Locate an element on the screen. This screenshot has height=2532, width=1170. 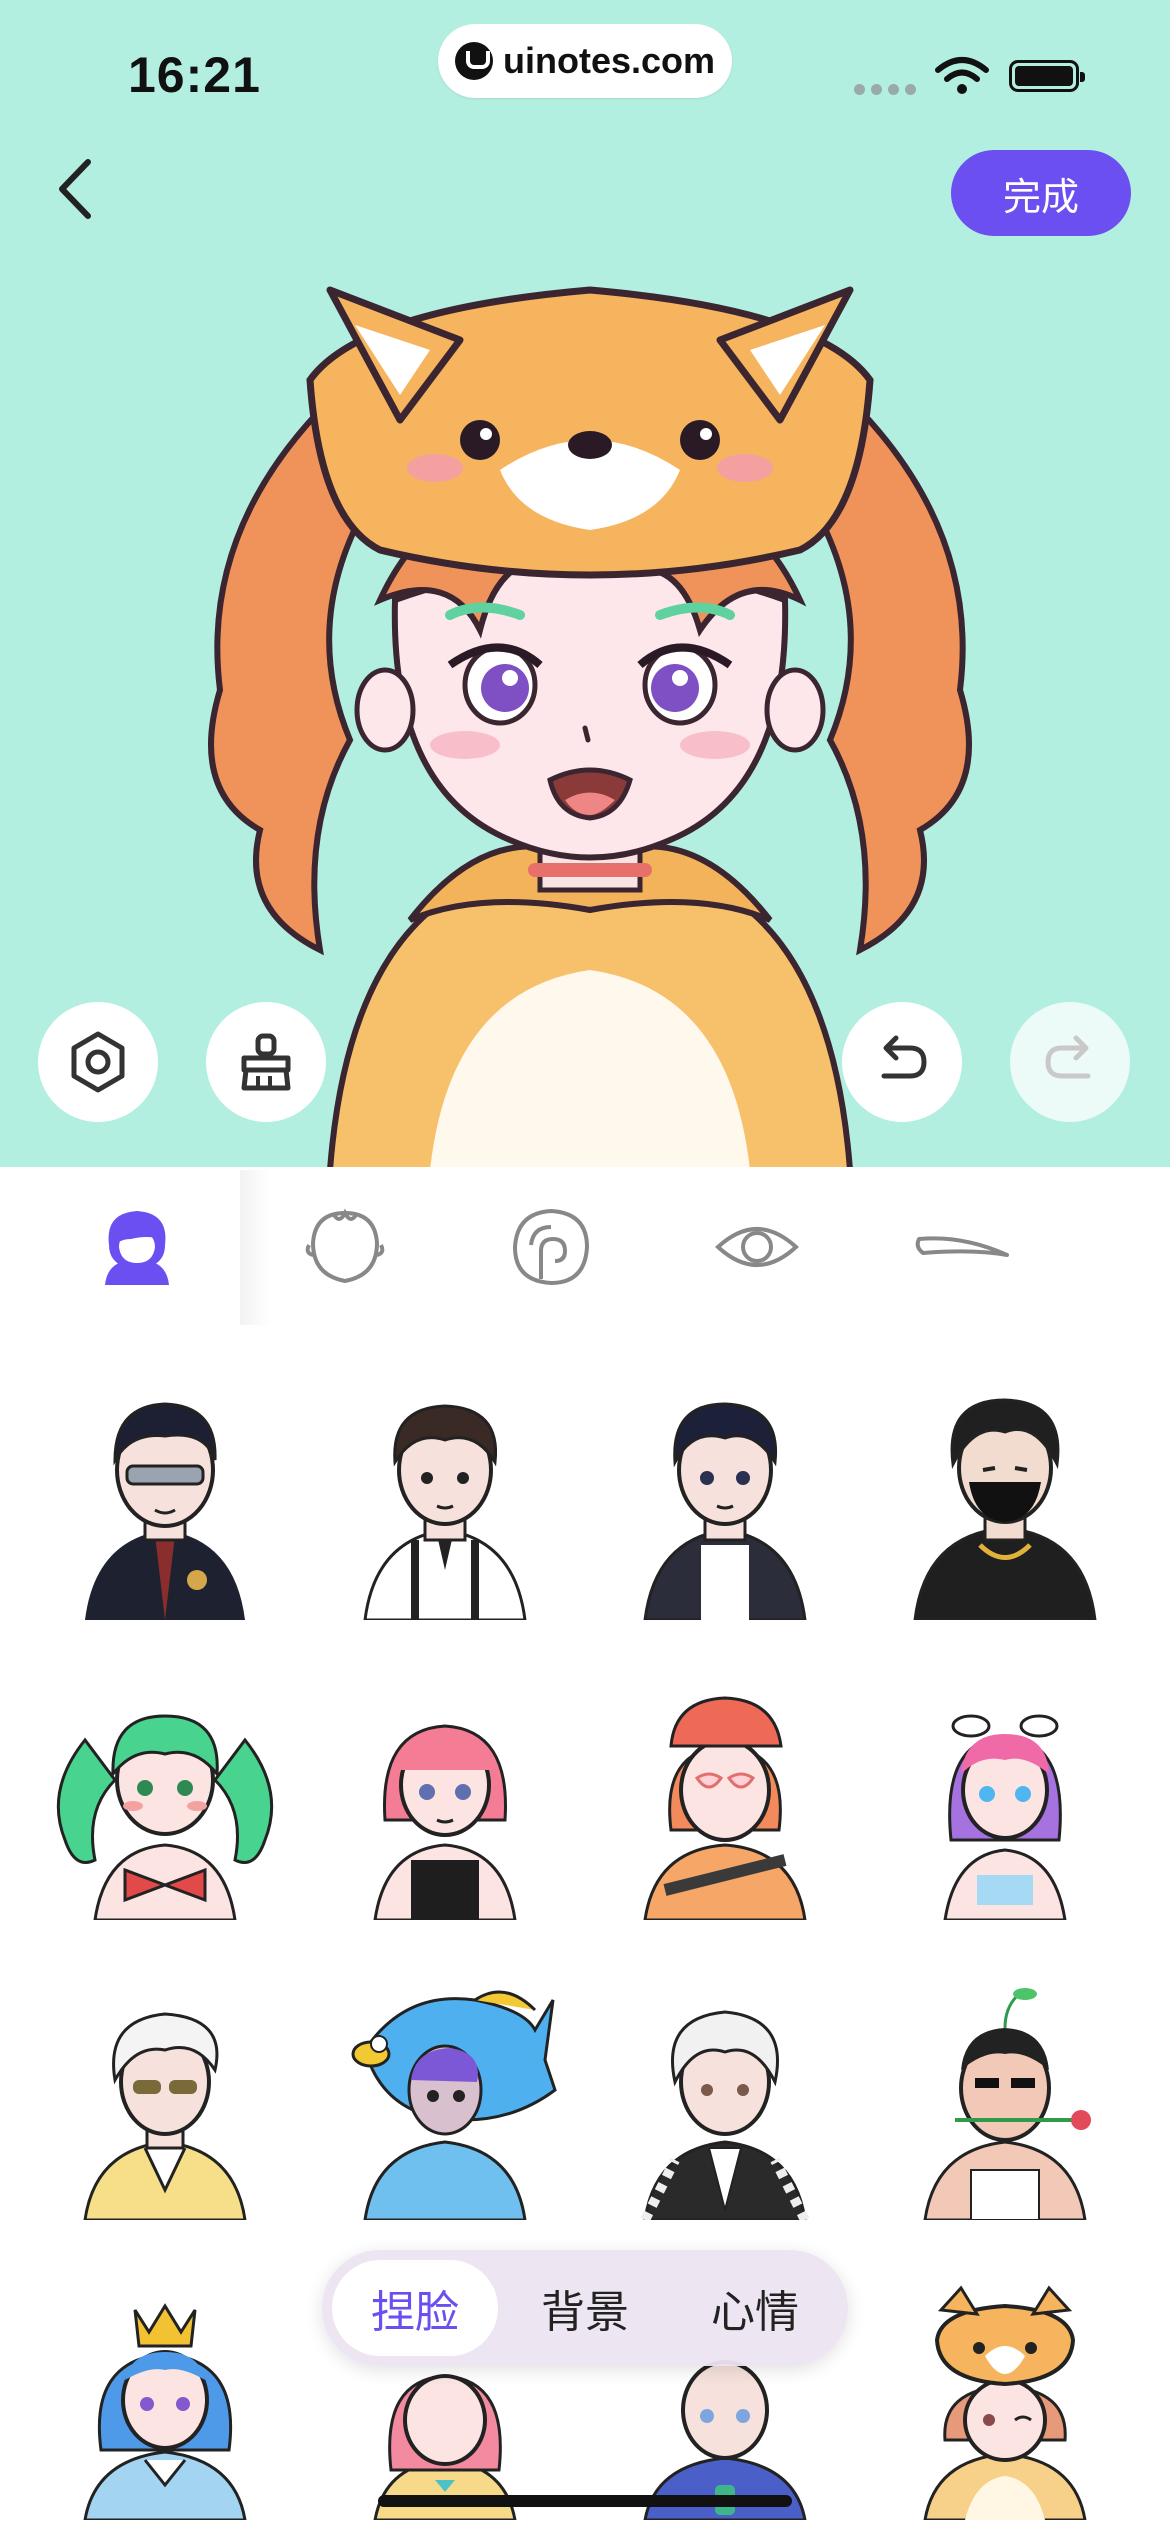
redo-icon is located at coordinates (1068, 1057).